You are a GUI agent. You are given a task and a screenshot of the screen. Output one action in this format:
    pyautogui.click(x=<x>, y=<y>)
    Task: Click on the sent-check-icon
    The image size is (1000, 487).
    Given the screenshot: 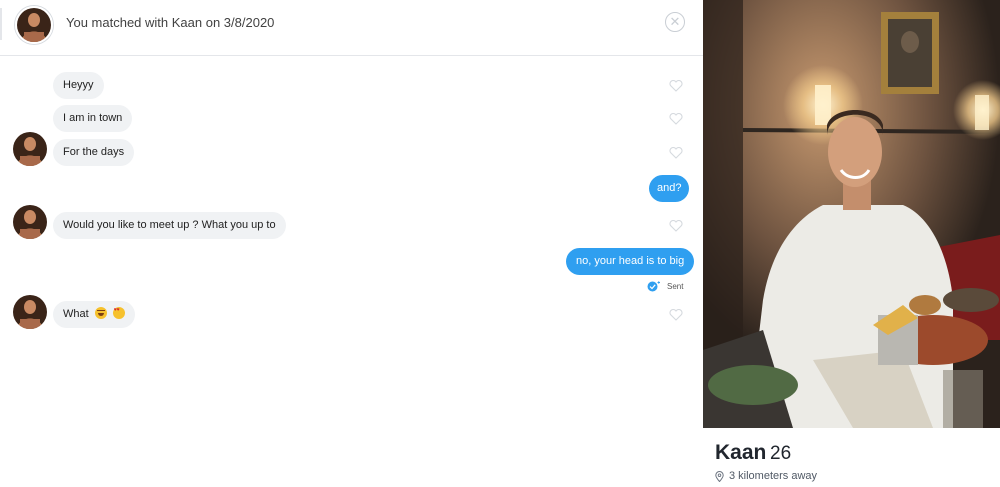 What is the action you would take?
    pyautogui.click(x=654, y=286)
    